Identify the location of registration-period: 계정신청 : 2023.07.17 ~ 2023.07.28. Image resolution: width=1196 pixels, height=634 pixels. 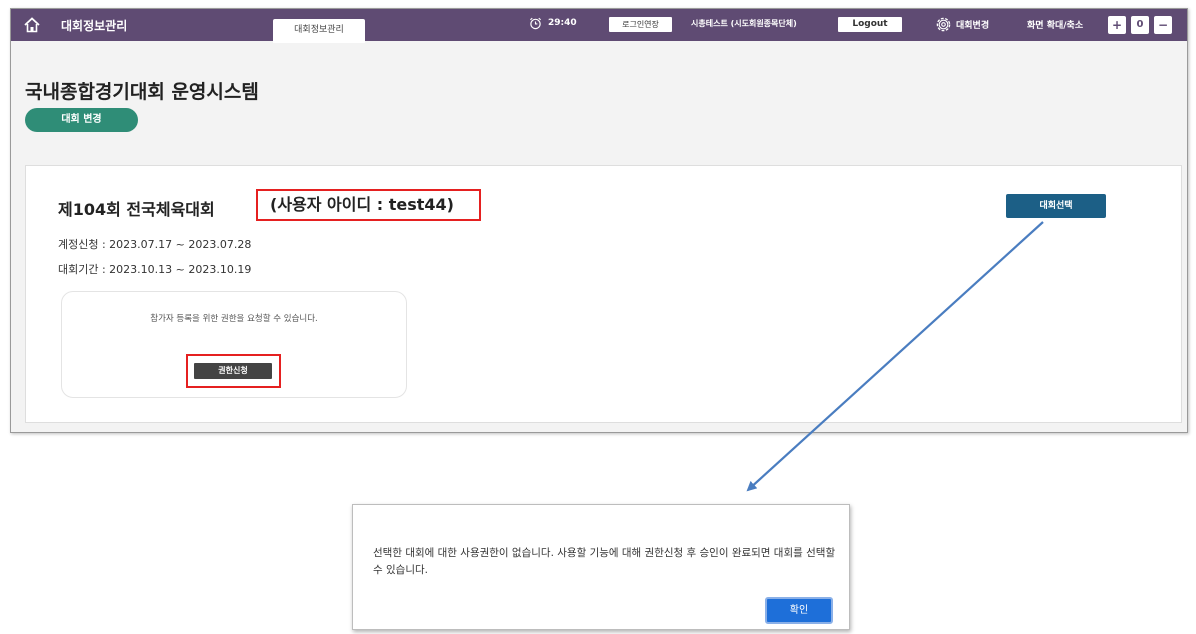
(155, 244).